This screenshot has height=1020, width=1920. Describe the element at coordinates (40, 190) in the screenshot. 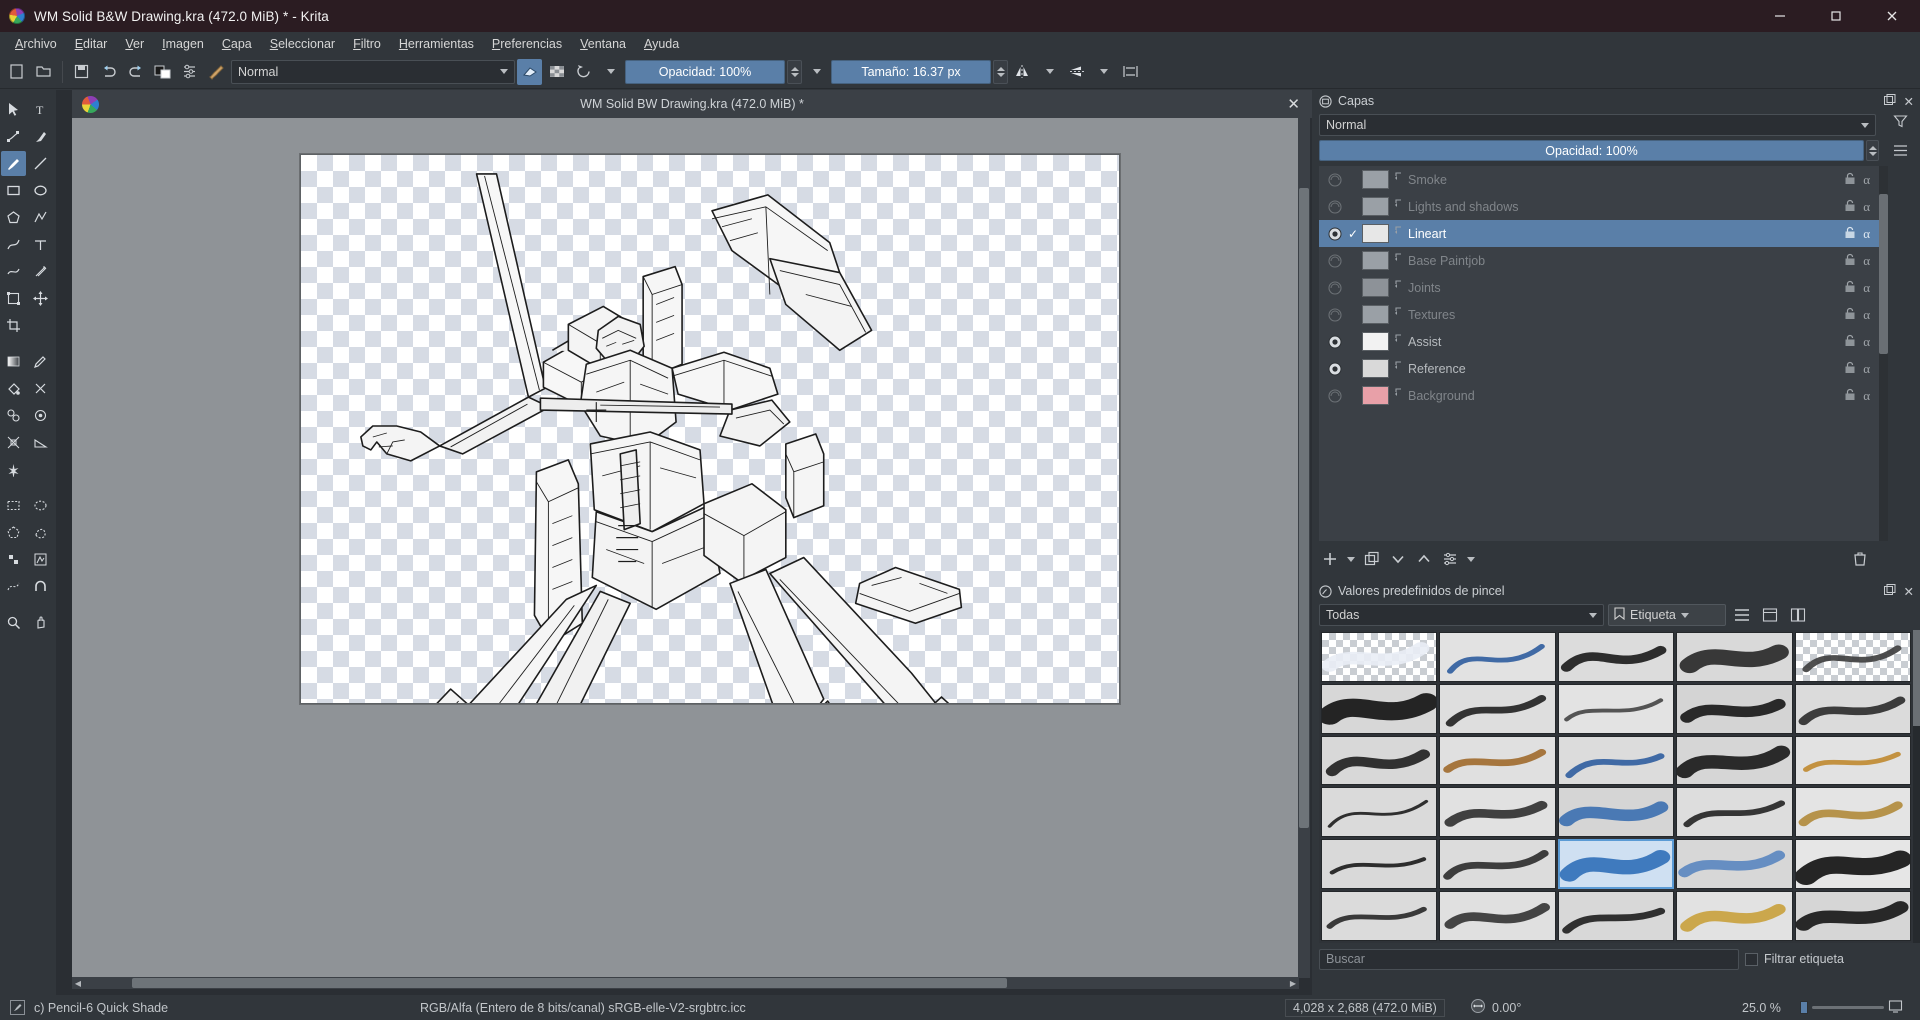

I see `tool-ellipse-icon` at that location.